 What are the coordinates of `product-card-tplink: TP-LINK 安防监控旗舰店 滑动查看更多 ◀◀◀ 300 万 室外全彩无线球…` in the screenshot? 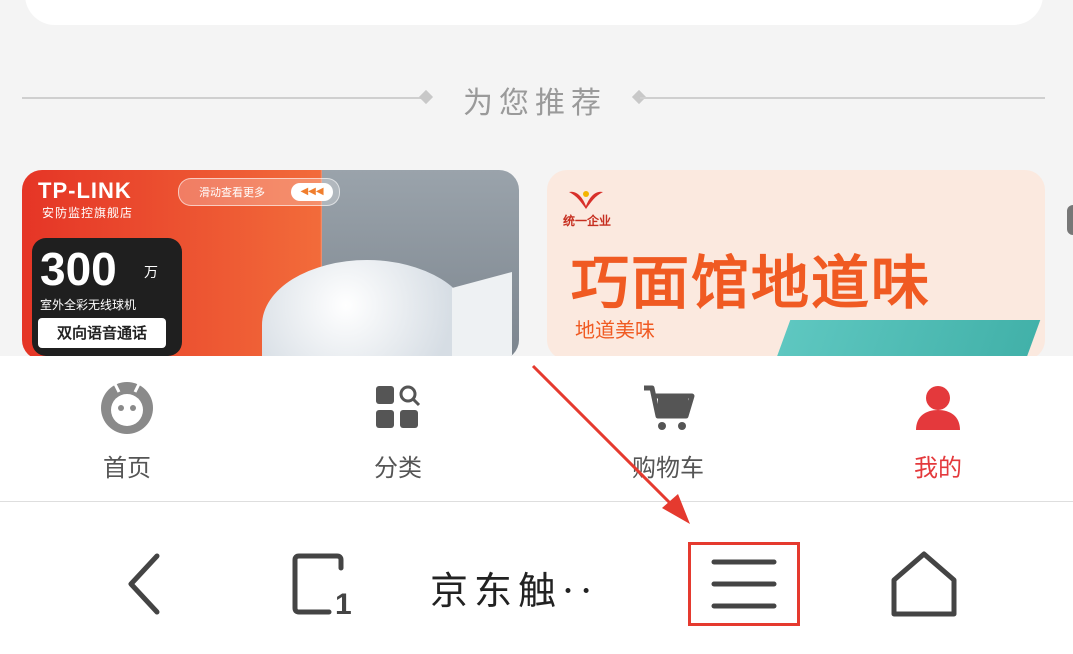 It's located at (270, 265).